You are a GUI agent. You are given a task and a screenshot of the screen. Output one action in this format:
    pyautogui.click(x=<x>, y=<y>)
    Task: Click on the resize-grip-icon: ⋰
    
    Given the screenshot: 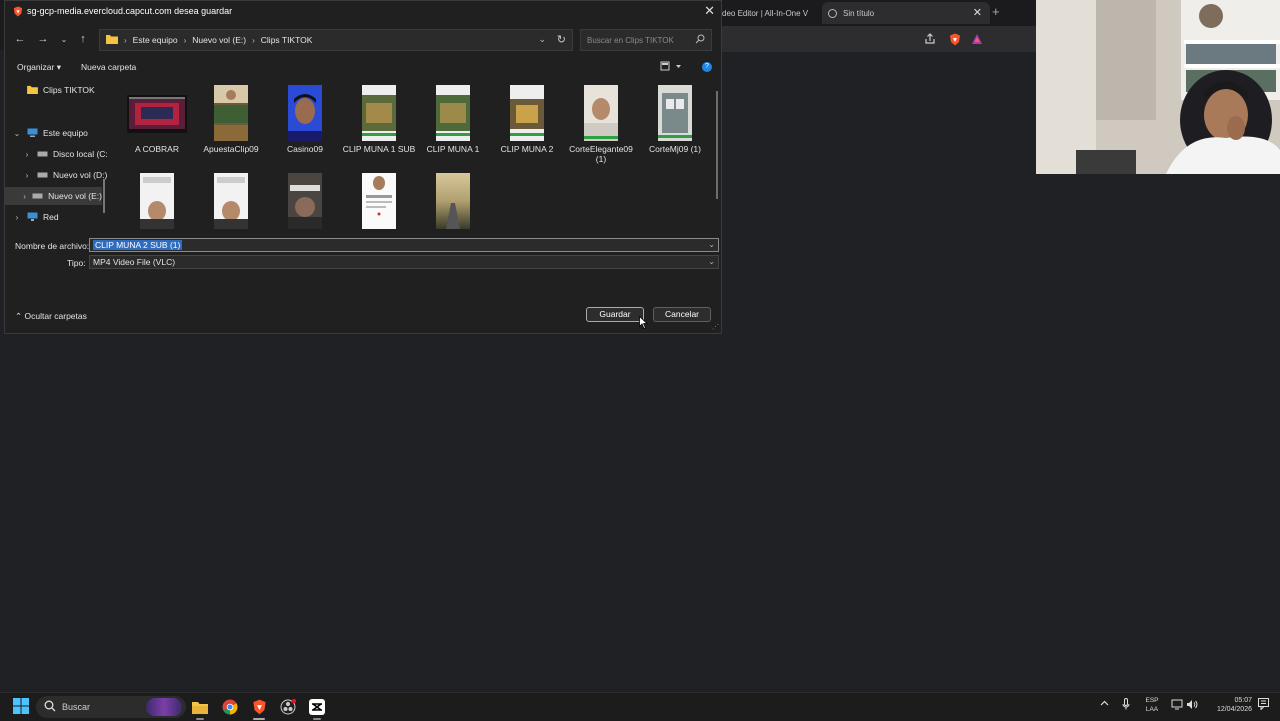 What is the action you would take?
    pyautogui.click(x=715, y=327)
    